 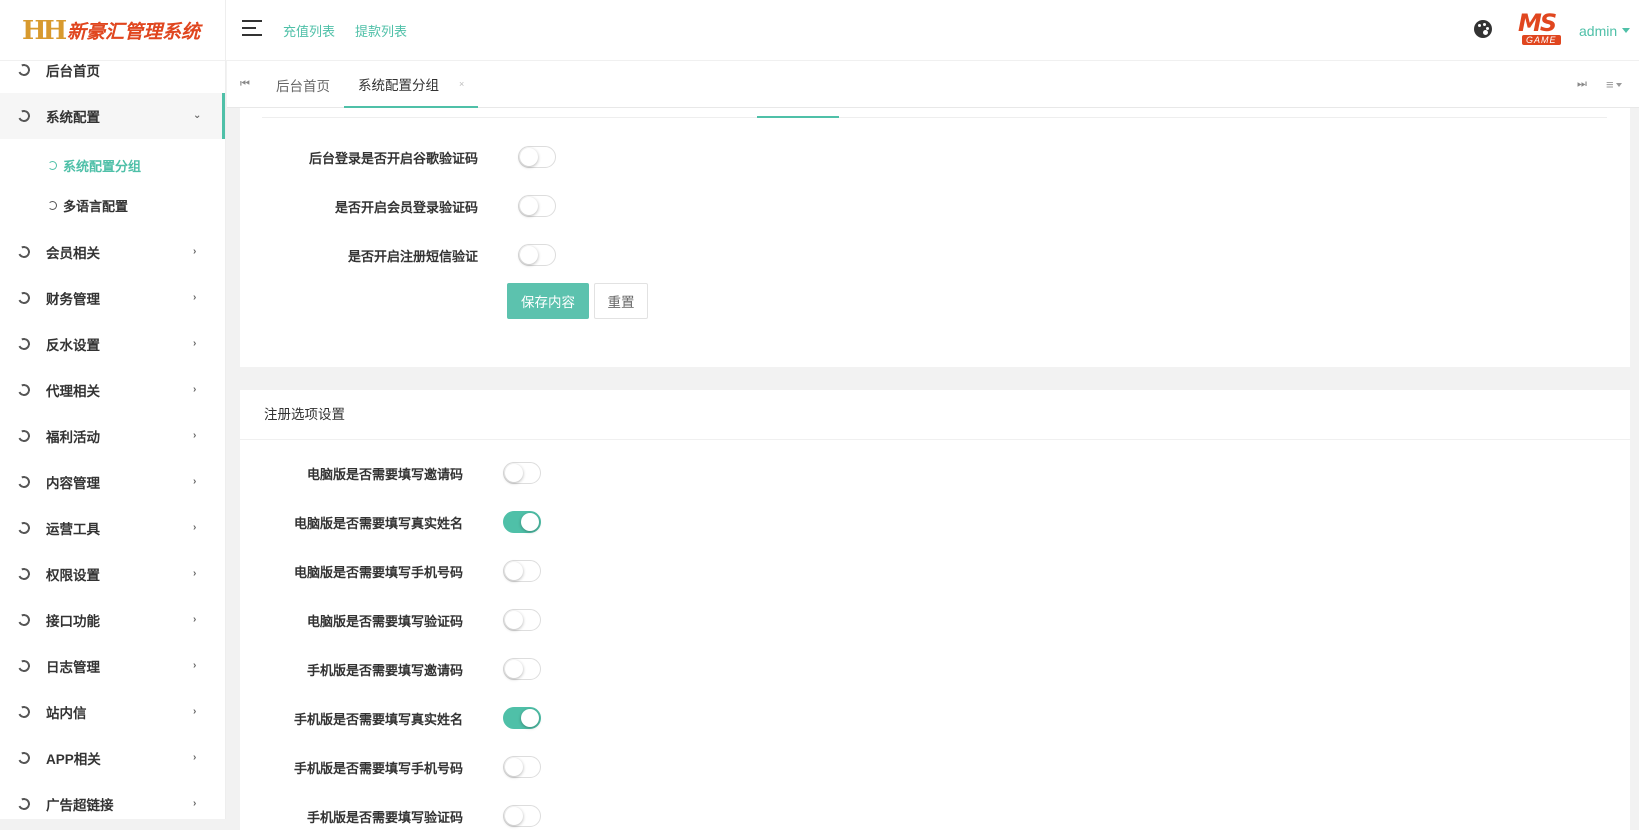 I want to click on field-label: 手机版是否需要填写验证码, so click(x=384, y=817).